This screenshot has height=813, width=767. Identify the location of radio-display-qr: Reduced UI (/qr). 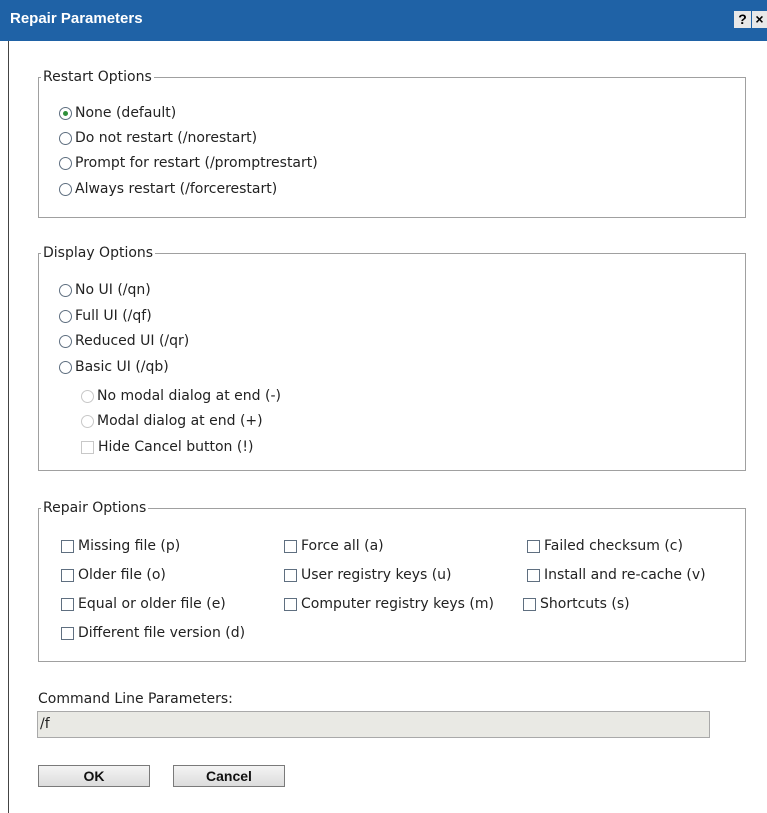
(124, 341).